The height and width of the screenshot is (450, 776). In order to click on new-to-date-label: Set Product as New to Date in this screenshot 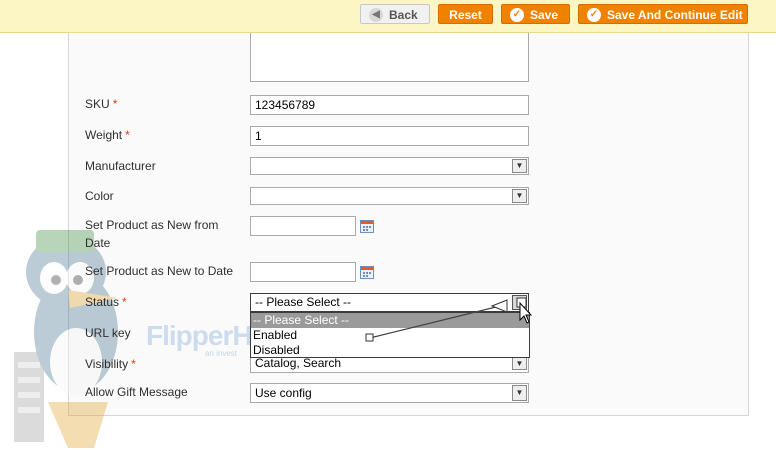, I will do `click(159, 271)`.